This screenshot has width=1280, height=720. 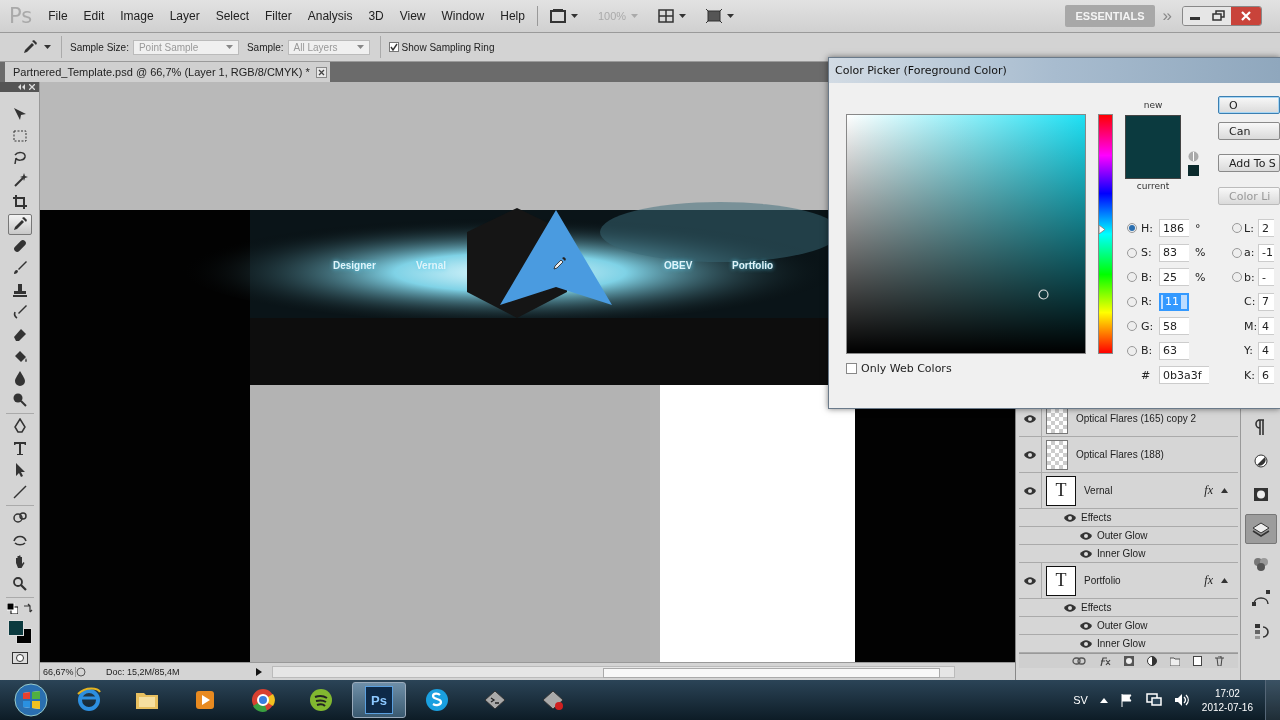 What do you see at coordinates (1043, 294) in the screenshot?
I see `color-marker-icon` at bounding box center [1043, 294].